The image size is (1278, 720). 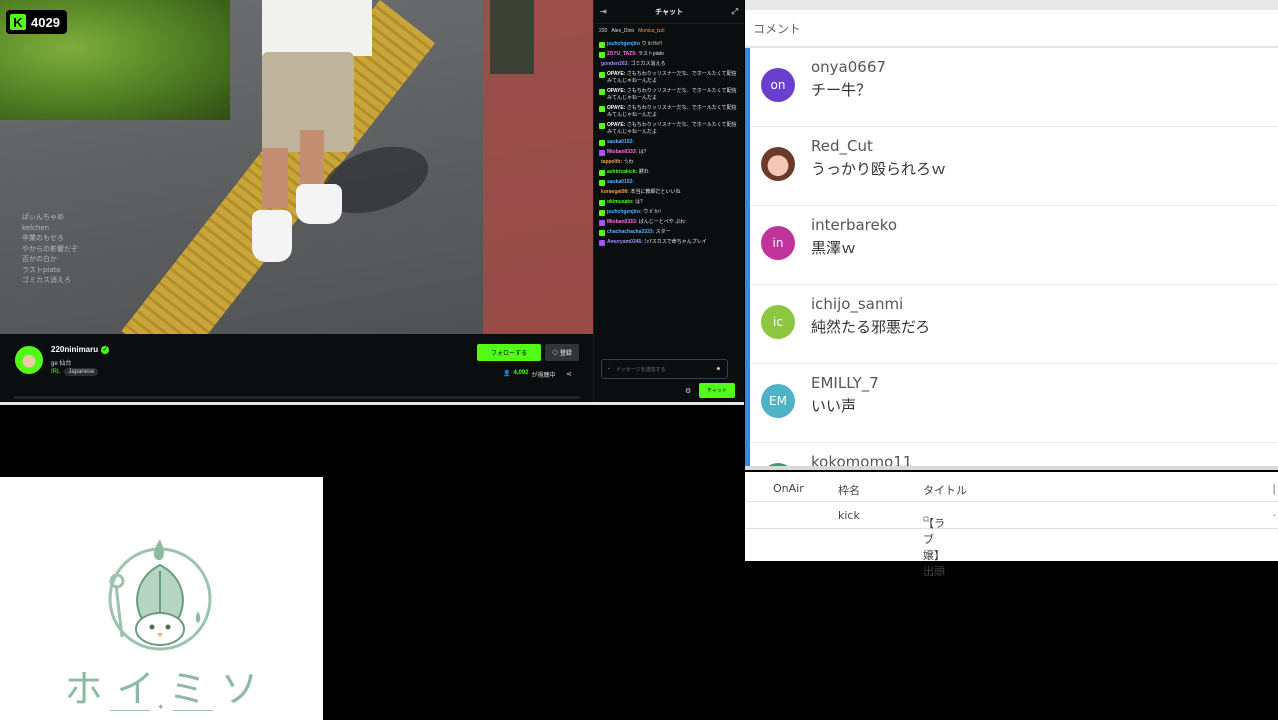 What do you see at coordinates (651, 31) in the screenshot?
I see `gifter-name: Monica_tzzl` at bounding box center [651, 31].